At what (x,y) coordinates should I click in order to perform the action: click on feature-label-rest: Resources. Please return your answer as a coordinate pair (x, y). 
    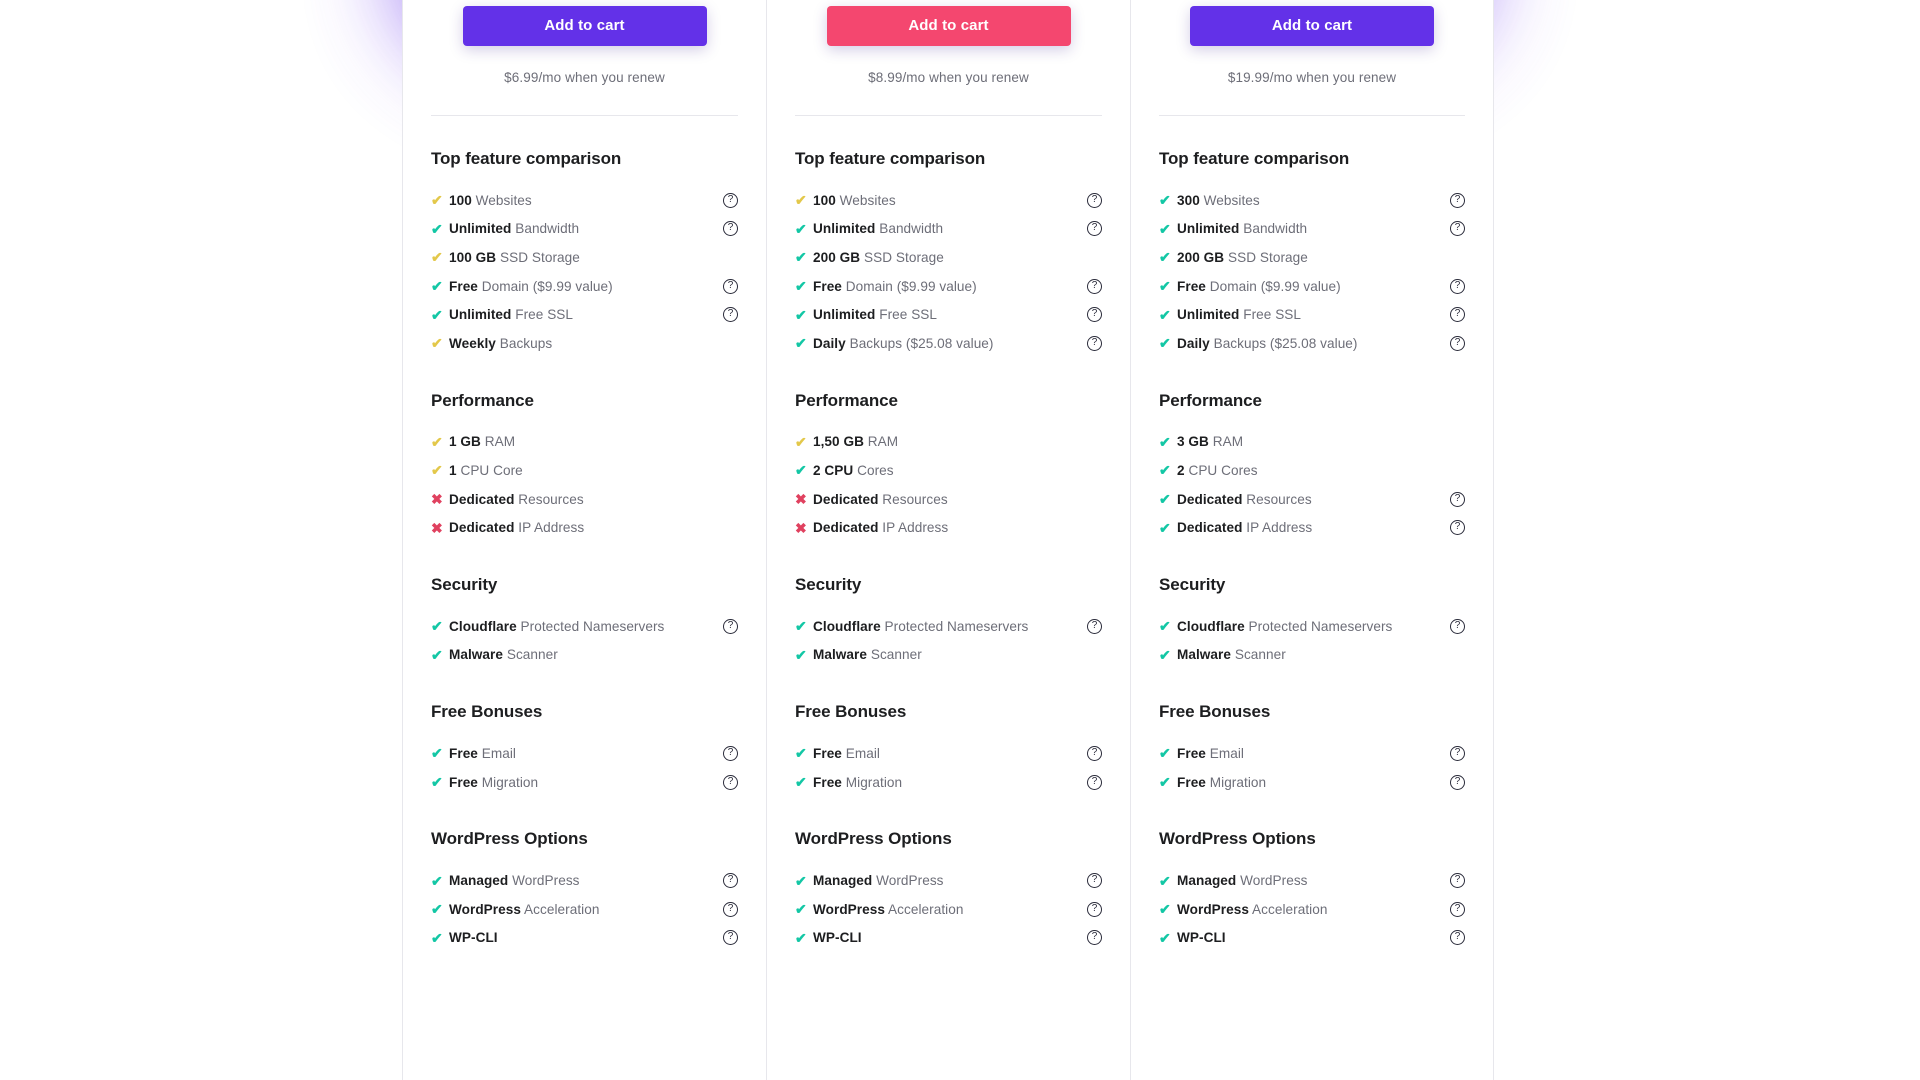
    Looking at the image, I should click on (1277, 499).